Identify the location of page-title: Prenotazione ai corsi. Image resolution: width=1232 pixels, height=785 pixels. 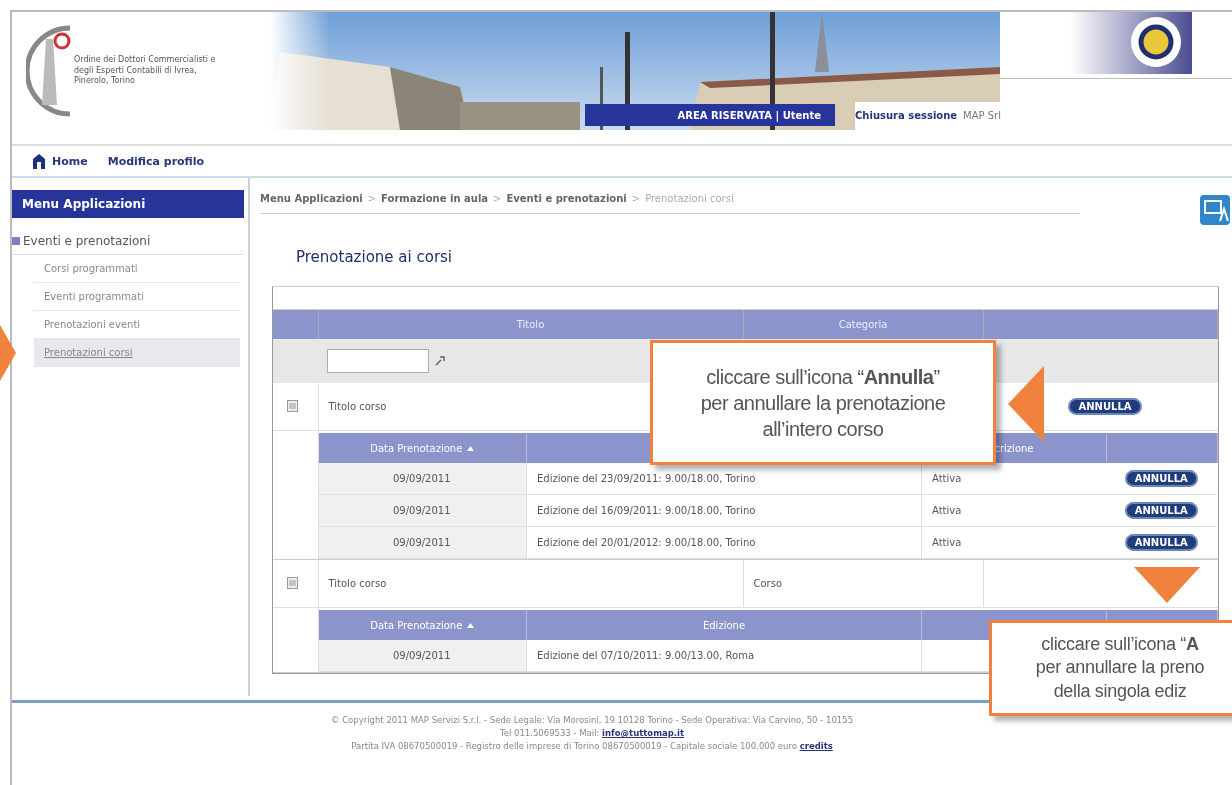
(375, 257).